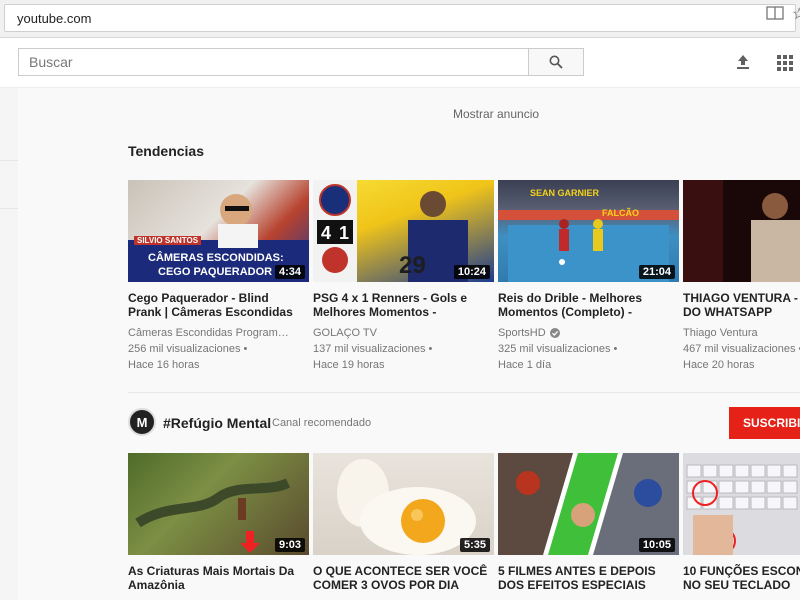 This screenshot has height=600, width=800. I want to click on video-channel: Thiago Ventura, so click(741, 333).